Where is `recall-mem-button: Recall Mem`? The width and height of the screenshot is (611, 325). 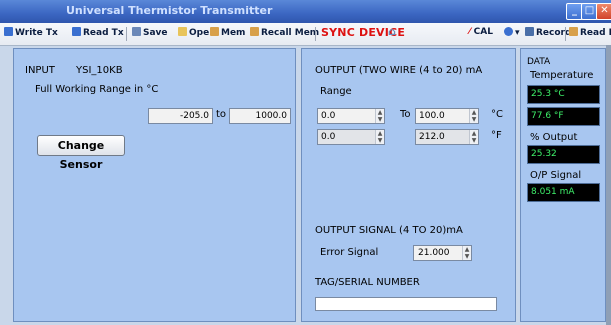
recall-mem-button: Recall Mem is located at coordinates (284, 32).